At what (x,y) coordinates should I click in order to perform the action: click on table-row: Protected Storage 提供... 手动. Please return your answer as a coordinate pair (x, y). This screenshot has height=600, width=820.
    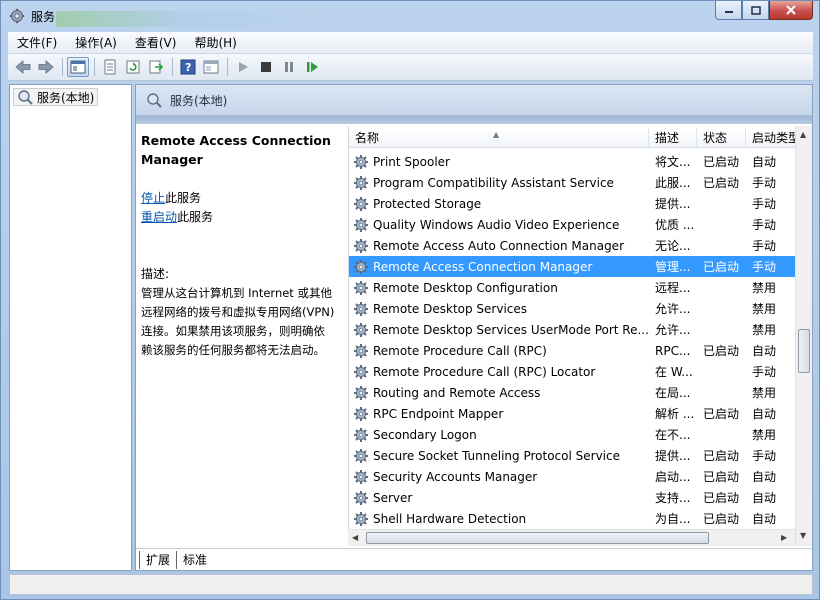
    Looking at the image, I should click on (572, 203).